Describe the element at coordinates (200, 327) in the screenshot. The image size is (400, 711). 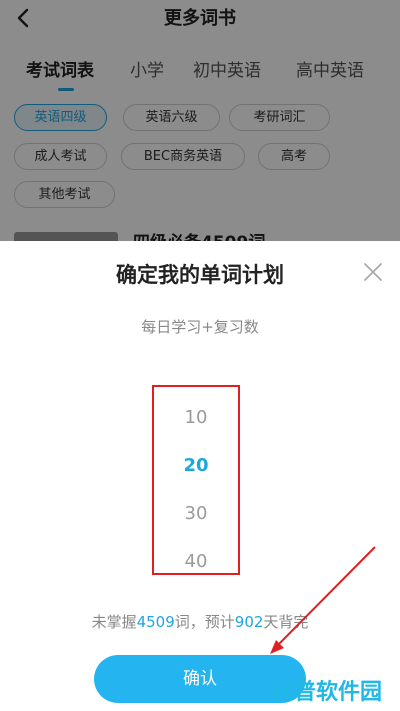
I see `dialog-subtitle: 每日学习+复习数` at that location.